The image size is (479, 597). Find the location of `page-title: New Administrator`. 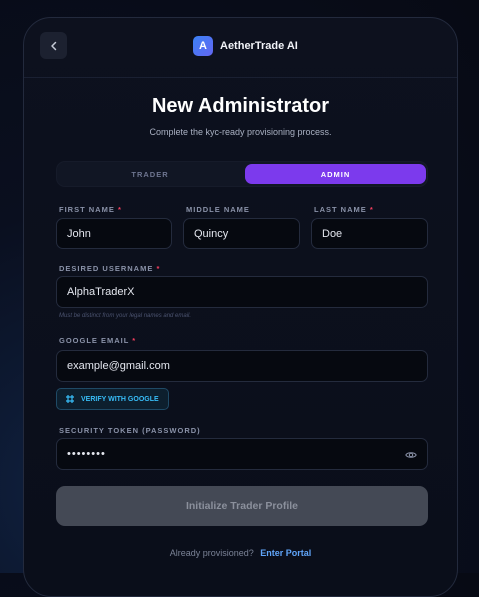

page-title: New Administrator is located at coordinates (240, 106).